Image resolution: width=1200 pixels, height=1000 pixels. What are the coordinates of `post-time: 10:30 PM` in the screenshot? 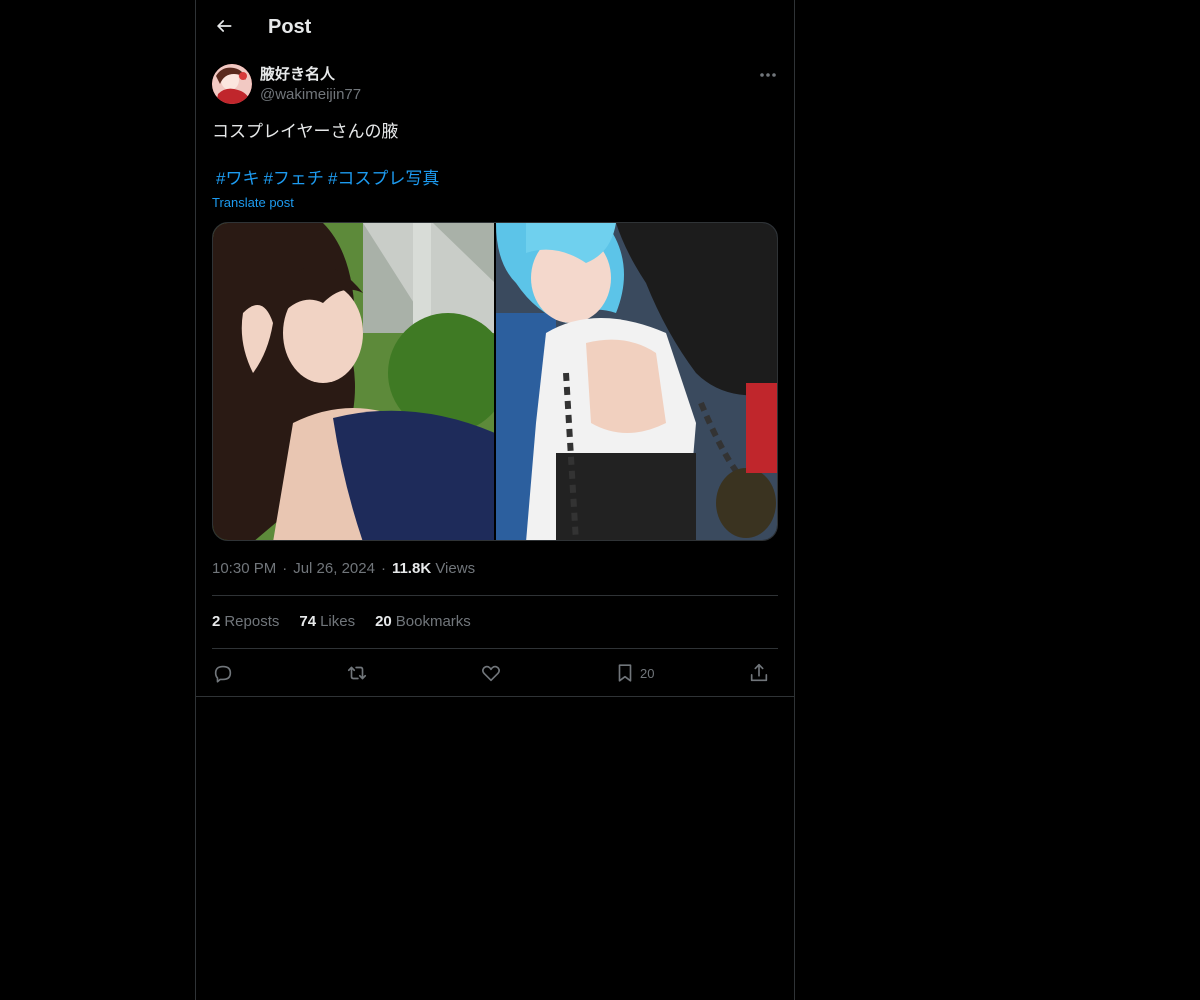 It's located at (244, 568).